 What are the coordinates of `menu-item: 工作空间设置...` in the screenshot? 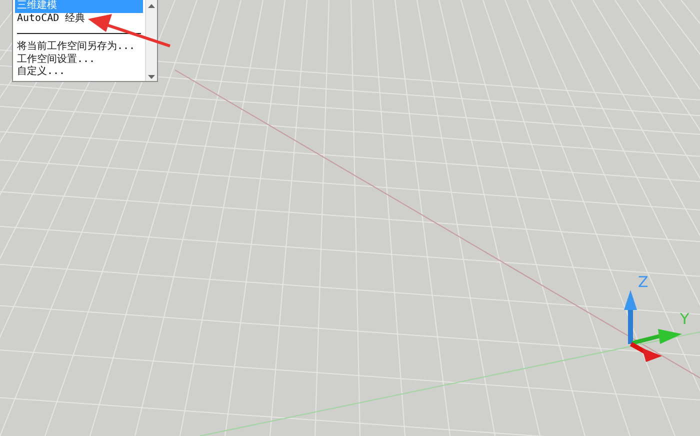 It's located at (79, 60).